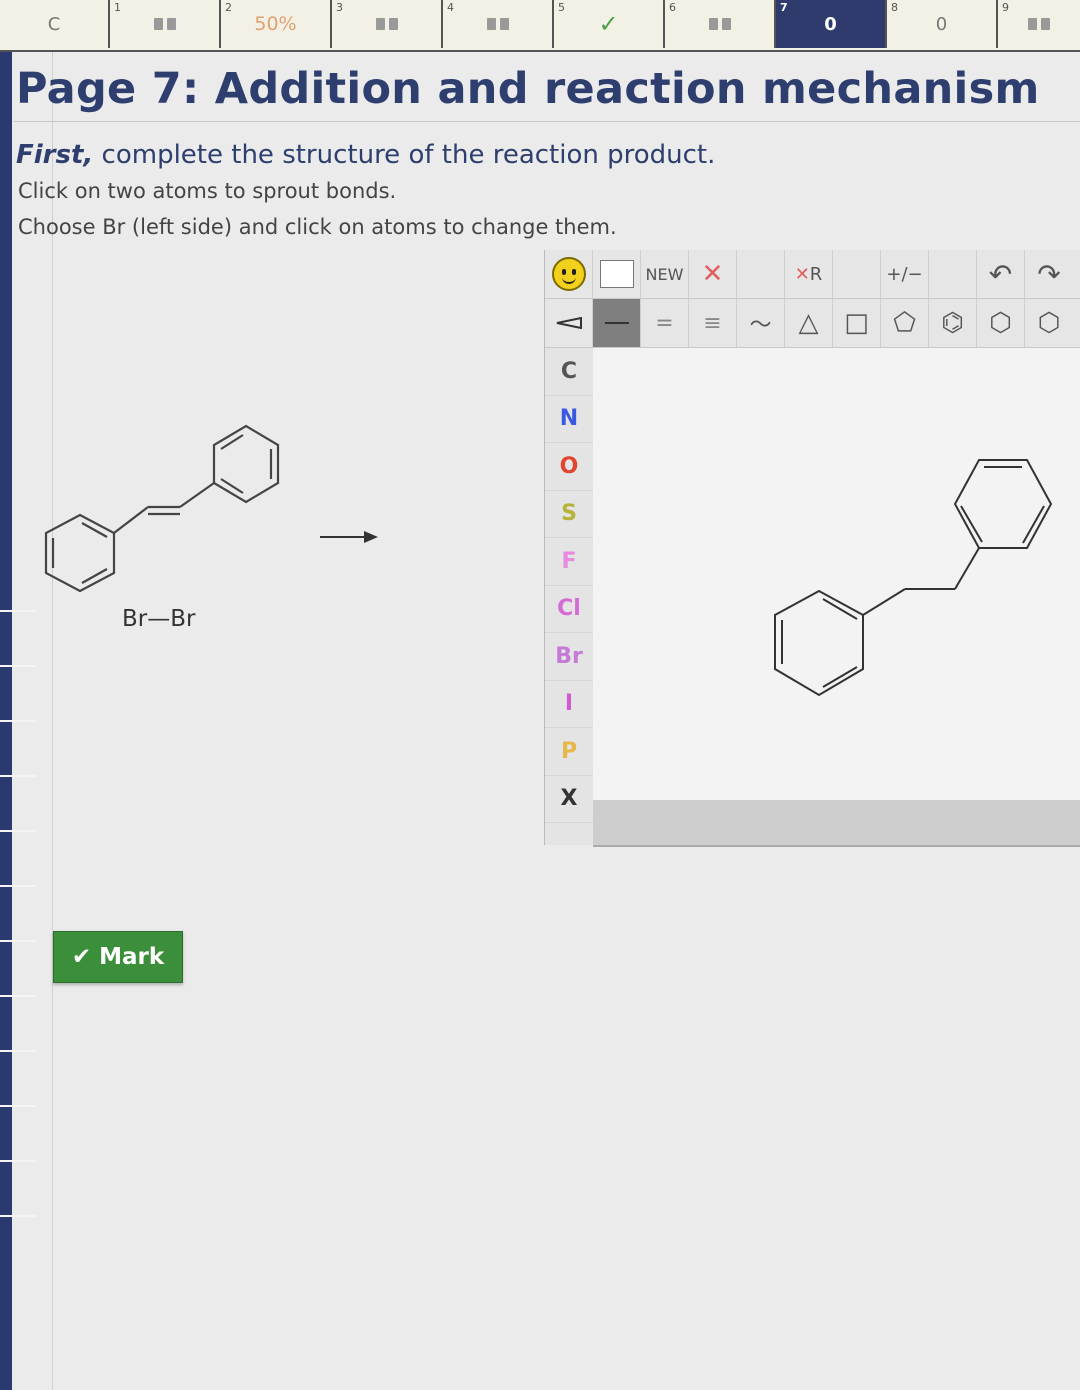 The height and width of the screenshot is (1390, 1080). I want to click on home-label: C, so click(54, 24).